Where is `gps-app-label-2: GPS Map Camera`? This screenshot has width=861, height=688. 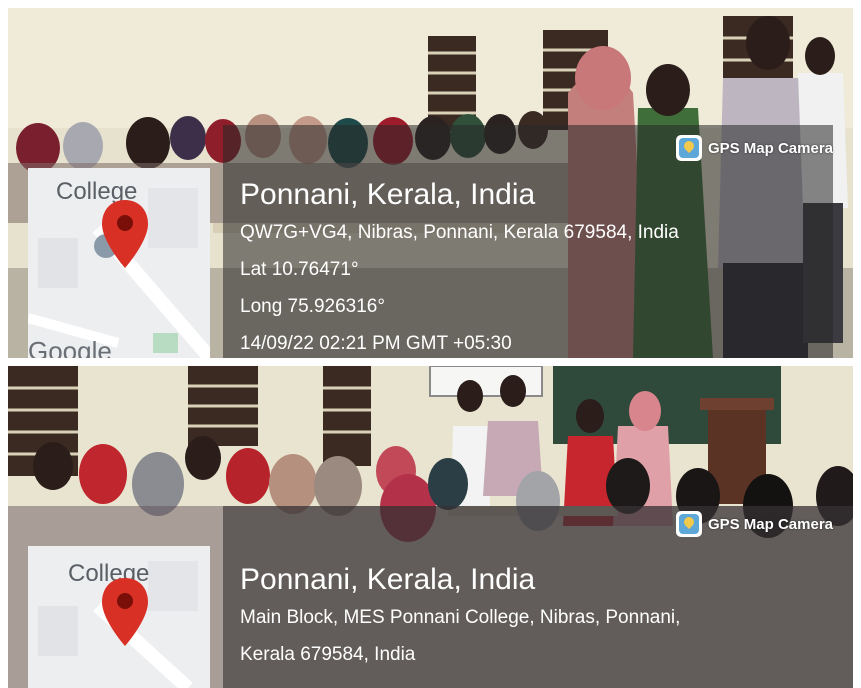 gps-app-label-2: GPS Map Camera is located at coordinates (754, 524).